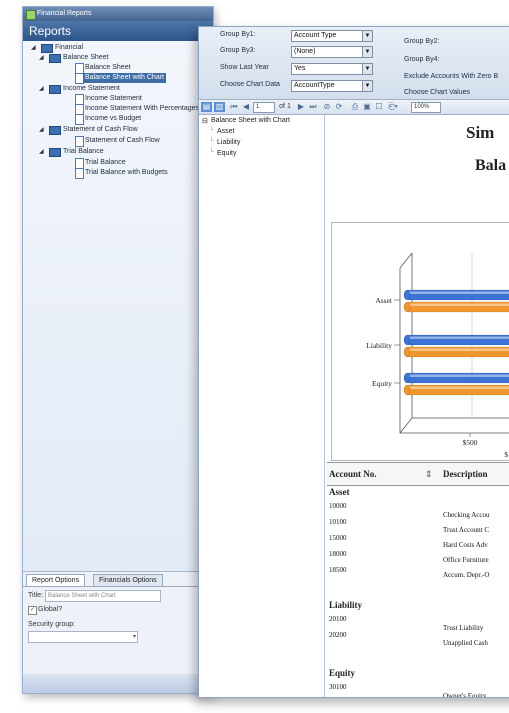 This screenshot has height=713, width=509. I want to click on tree-item-income-statement: Income Statement, so click(113, 99).